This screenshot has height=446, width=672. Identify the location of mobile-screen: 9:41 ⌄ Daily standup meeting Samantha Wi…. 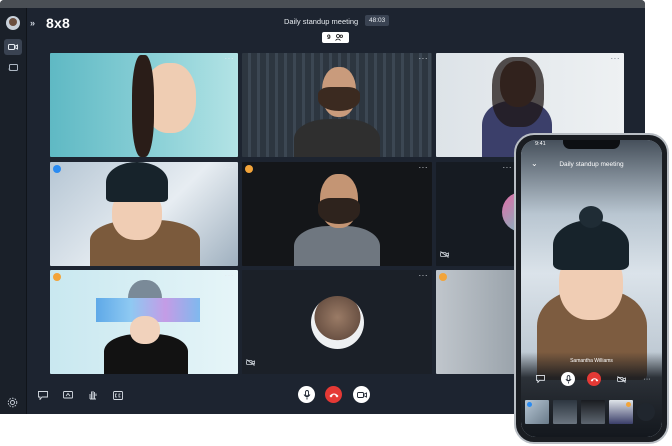
(591, 288).